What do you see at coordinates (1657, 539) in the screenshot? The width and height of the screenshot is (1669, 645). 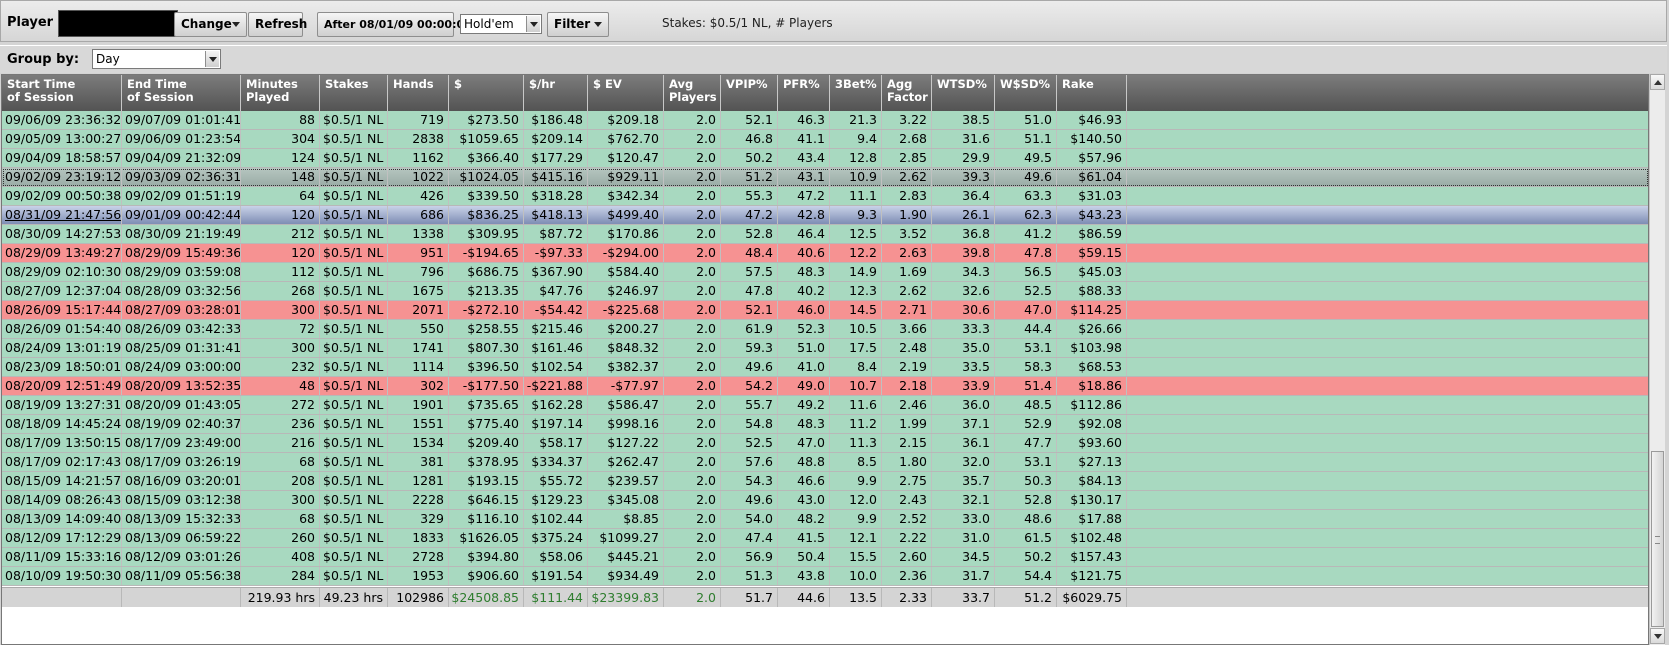 I see `scroll-thumb` at bounding box center [1657, 539].